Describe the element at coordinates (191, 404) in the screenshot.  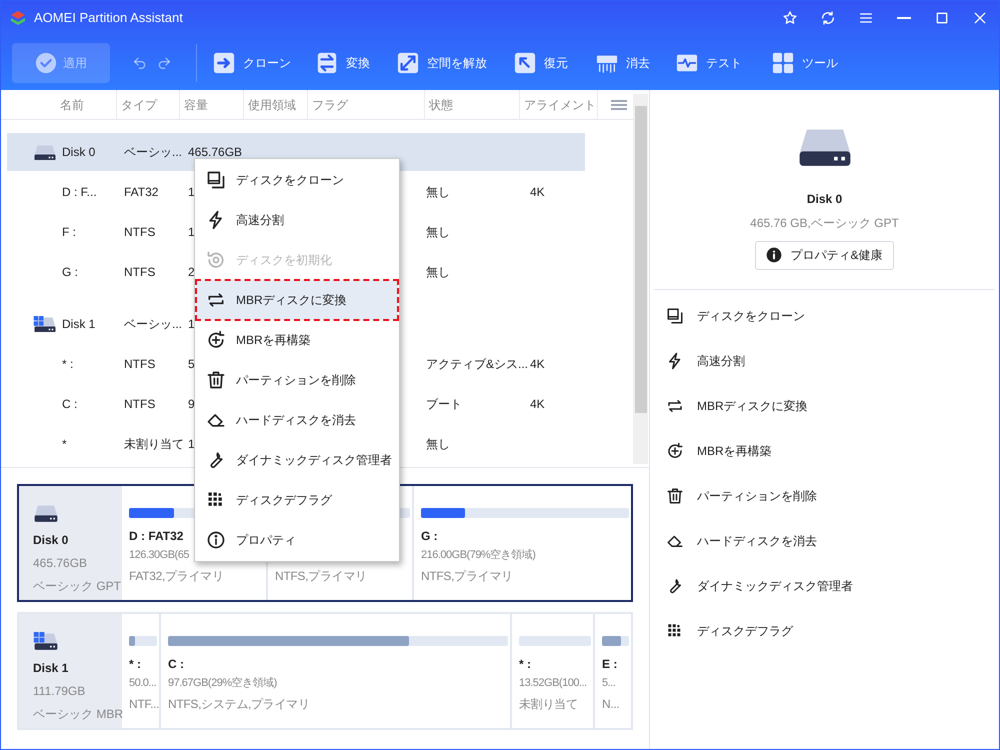
I see `table-cell: 9` at that location.